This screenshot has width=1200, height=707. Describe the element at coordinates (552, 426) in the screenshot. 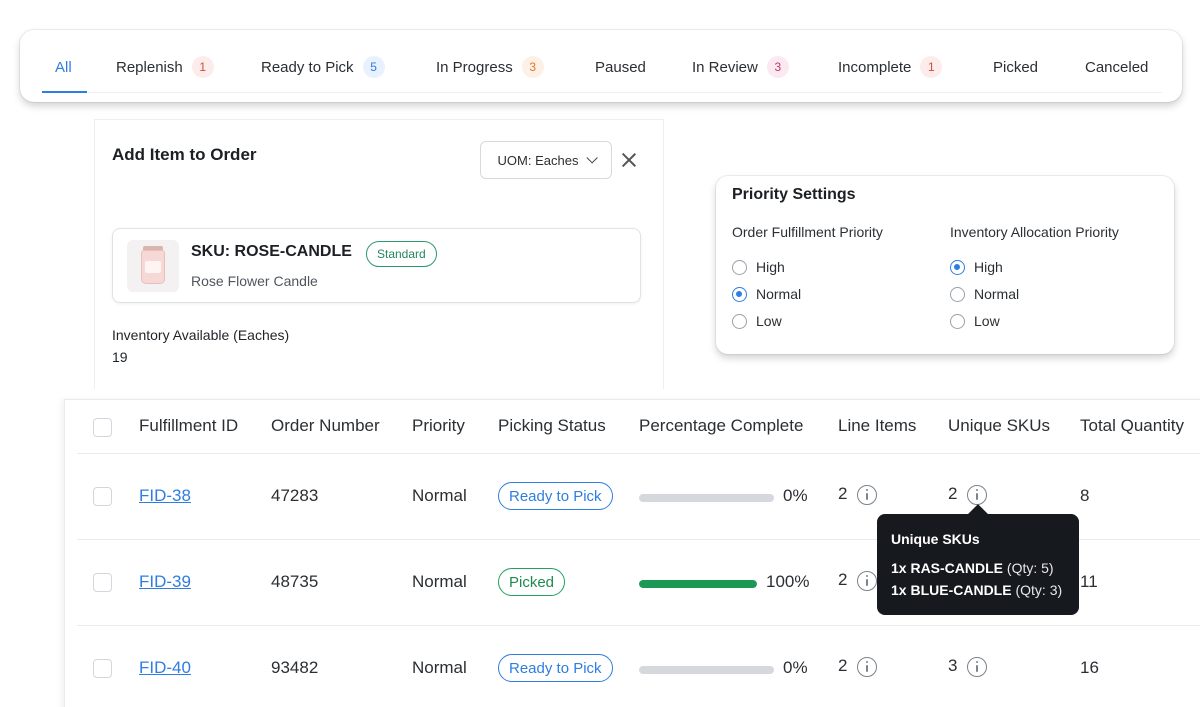

I see `column-header: Picking Status` at that location.